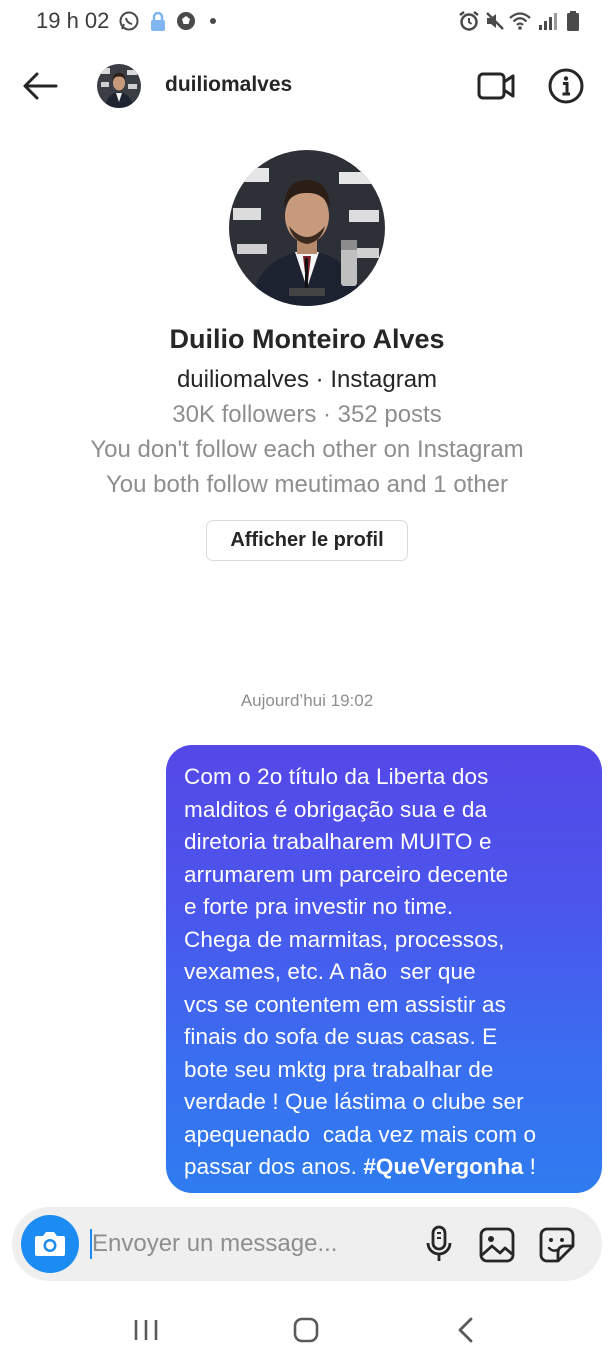  What do you see at coordinates (339, 1069) in the screenshot?
I see `message-line: bote seu mktg pra trabalhar de` at bounding box center [339, 1069].